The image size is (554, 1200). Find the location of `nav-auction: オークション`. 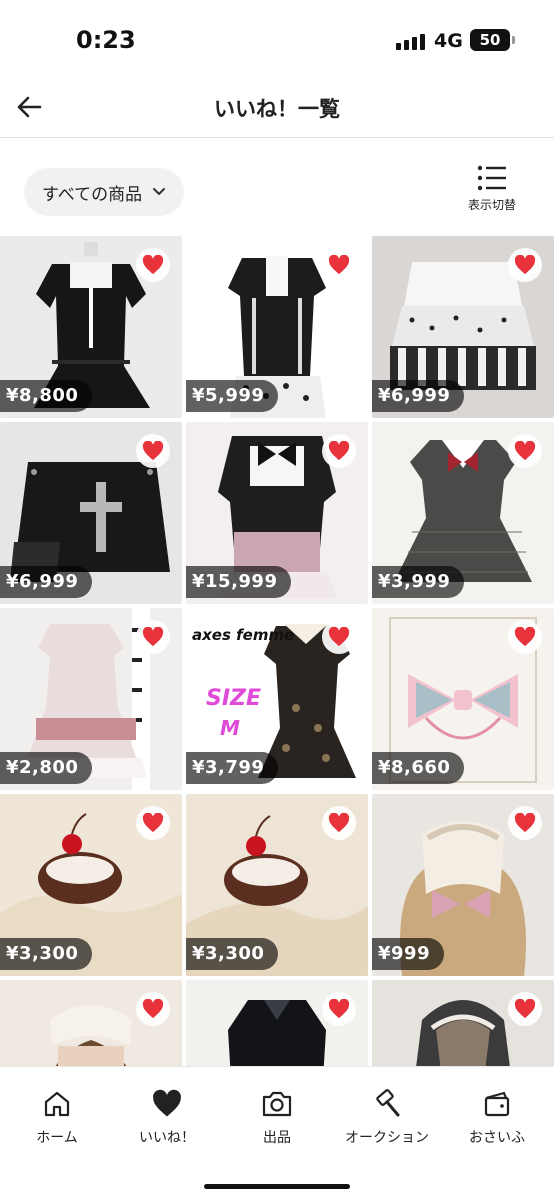

nav-auction: オークション is located at coordinates (387, 1118).